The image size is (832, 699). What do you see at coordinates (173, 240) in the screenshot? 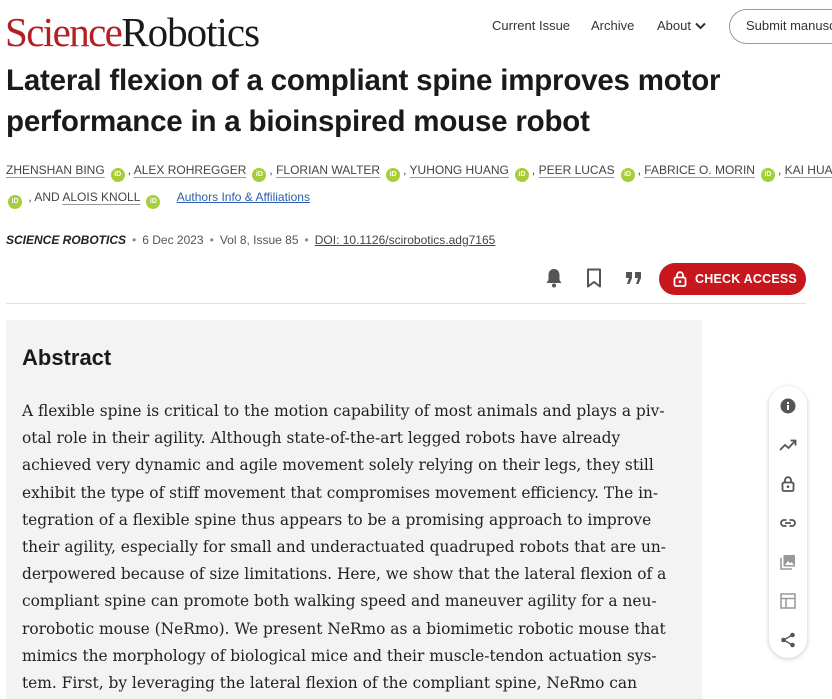
I see `publication-date: 6 Dec 2023` at bounding box center [173, 240].